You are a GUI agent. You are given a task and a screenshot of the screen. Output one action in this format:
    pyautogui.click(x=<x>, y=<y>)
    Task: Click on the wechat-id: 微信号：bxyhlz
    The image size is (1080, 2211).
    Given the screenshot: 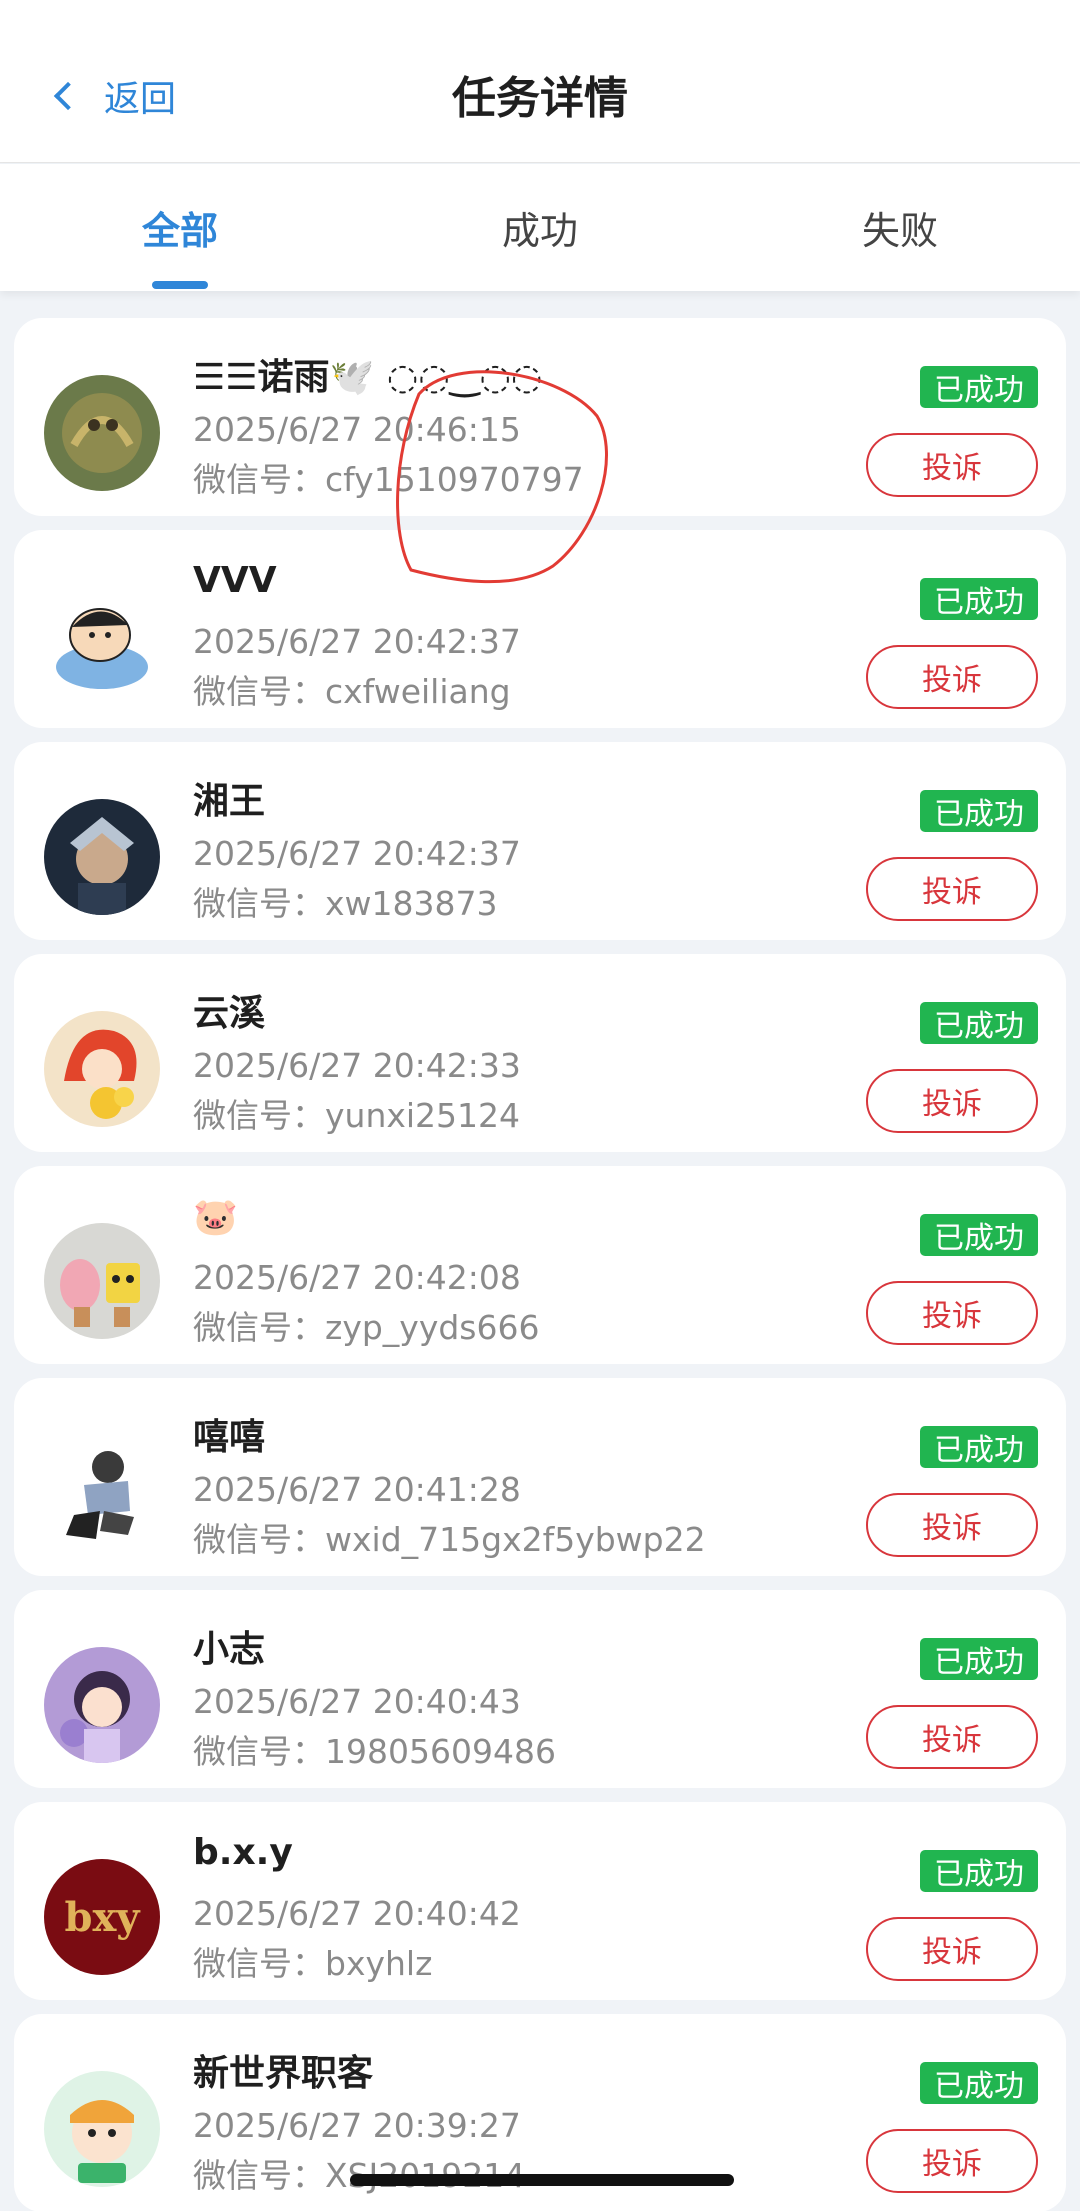 What is the action you would take?
    pyautogui.click(x=312, y=1961)
    